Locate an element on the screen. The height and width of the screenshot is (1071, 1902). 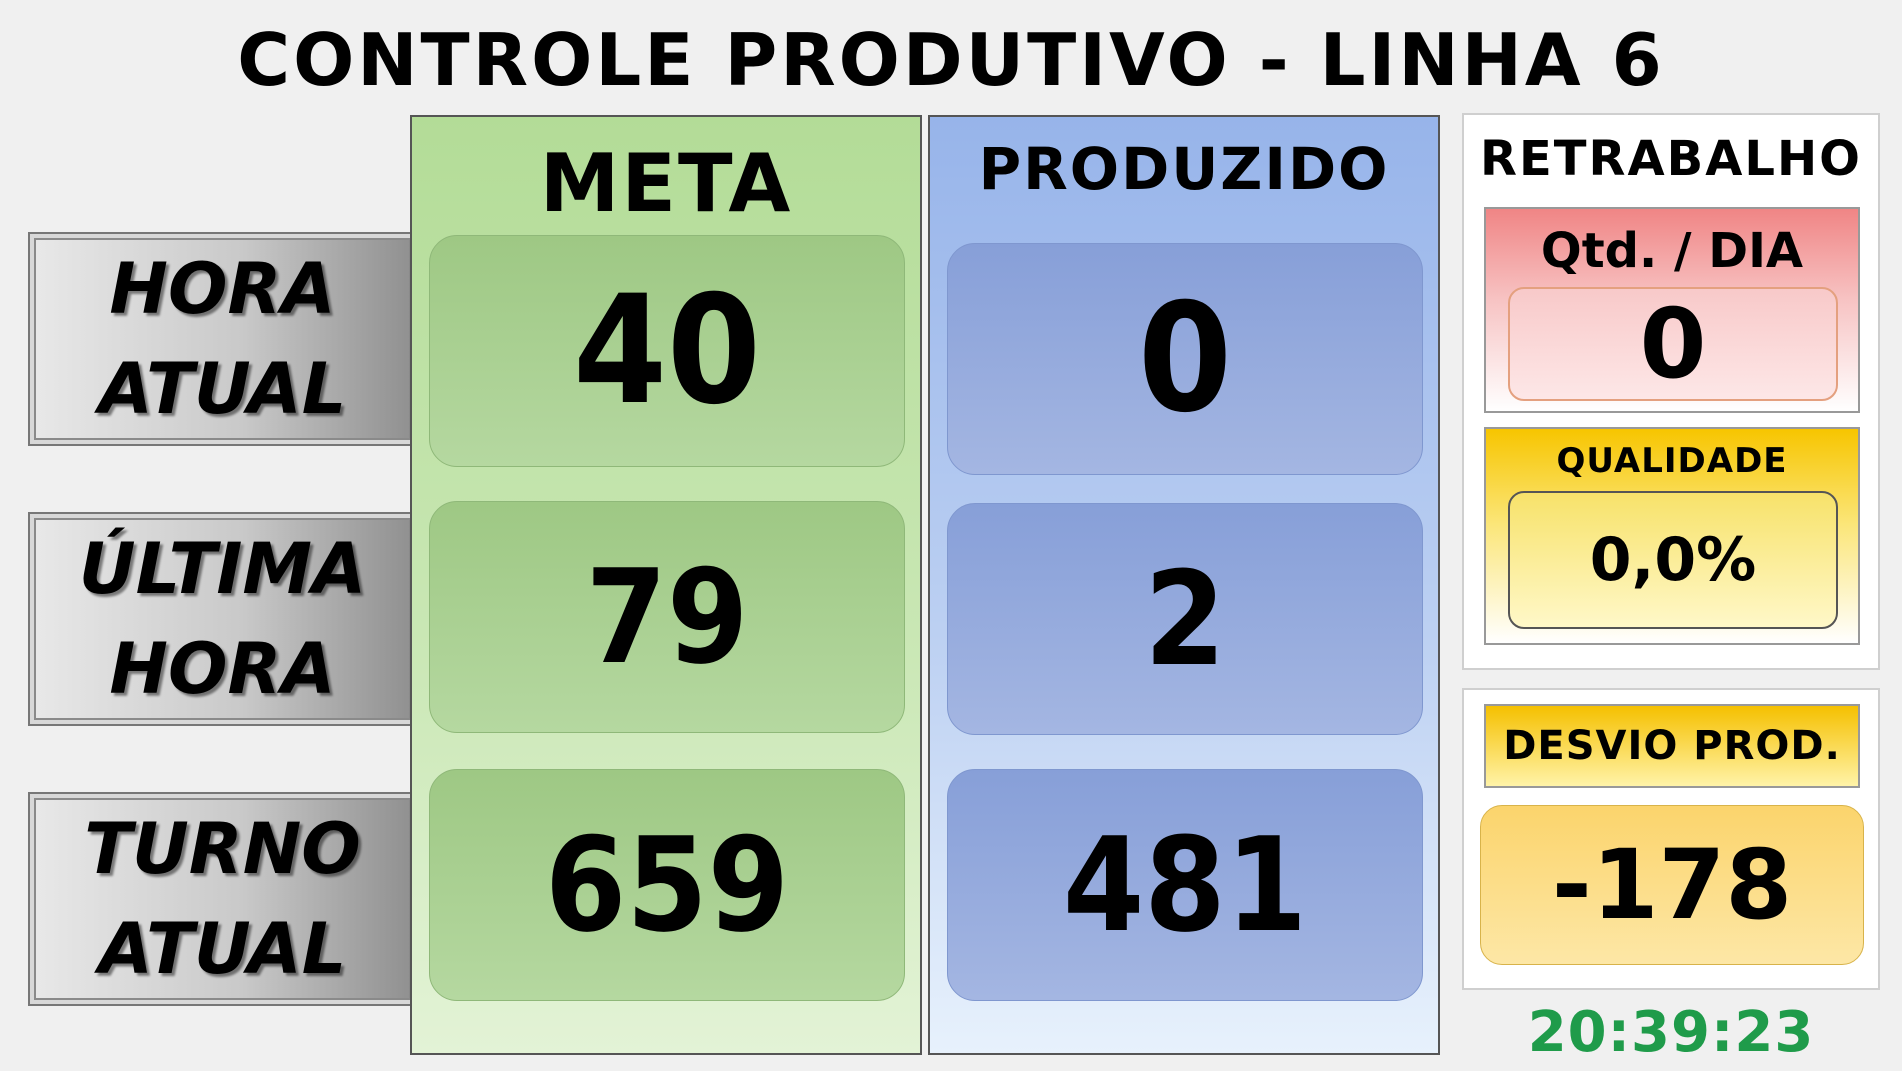
row-label-line1: TURNO is located at coordinates (222, 849).